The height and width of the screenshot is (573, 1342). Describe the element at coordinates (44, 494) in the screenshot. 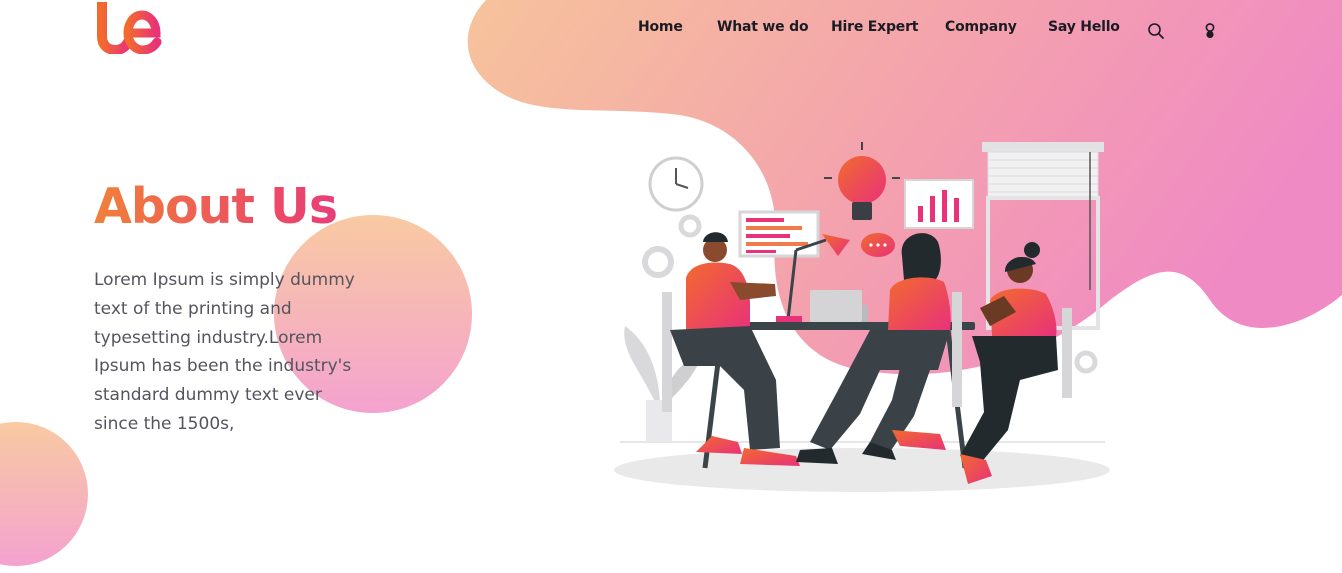

I see `decorative-circle-bottom-left` at that location.